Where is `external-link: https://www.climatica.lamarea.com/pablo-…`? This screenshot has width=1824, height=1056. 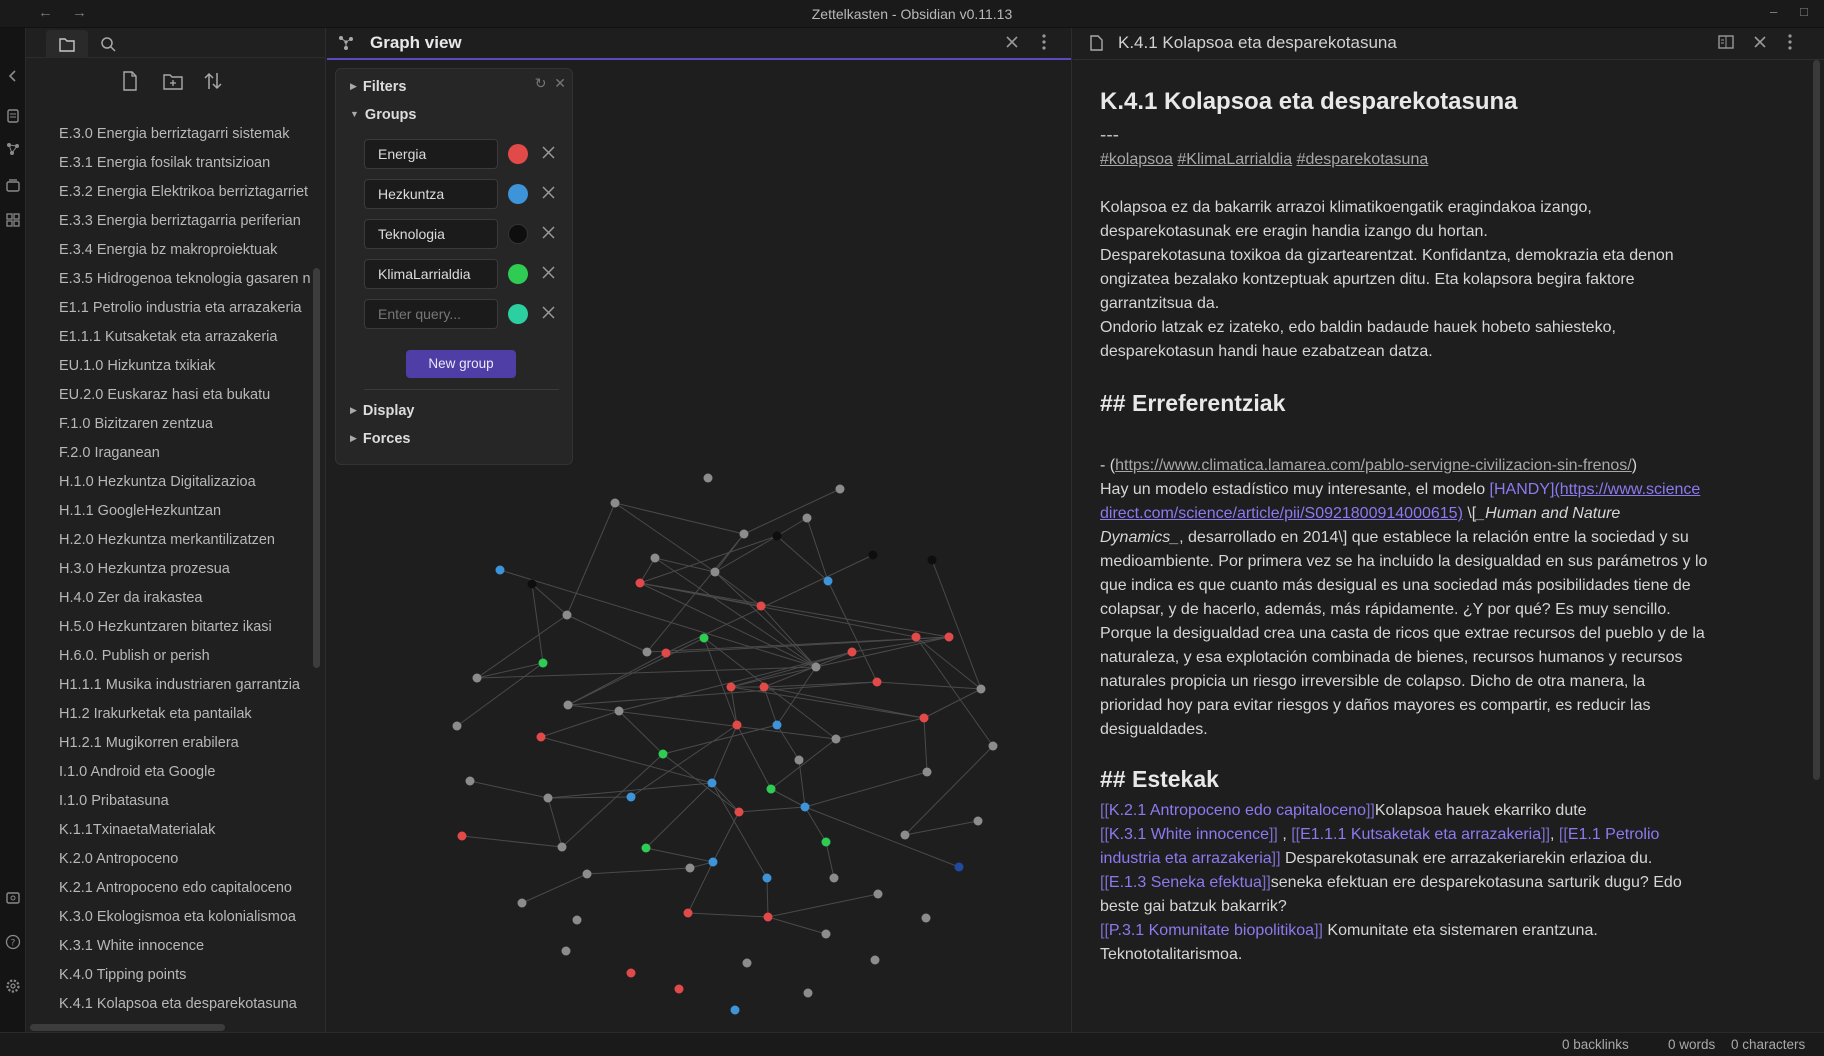 external-link: https://www.climatica.lamarea.com/pablo-… is located at coordinates (1373, 465).